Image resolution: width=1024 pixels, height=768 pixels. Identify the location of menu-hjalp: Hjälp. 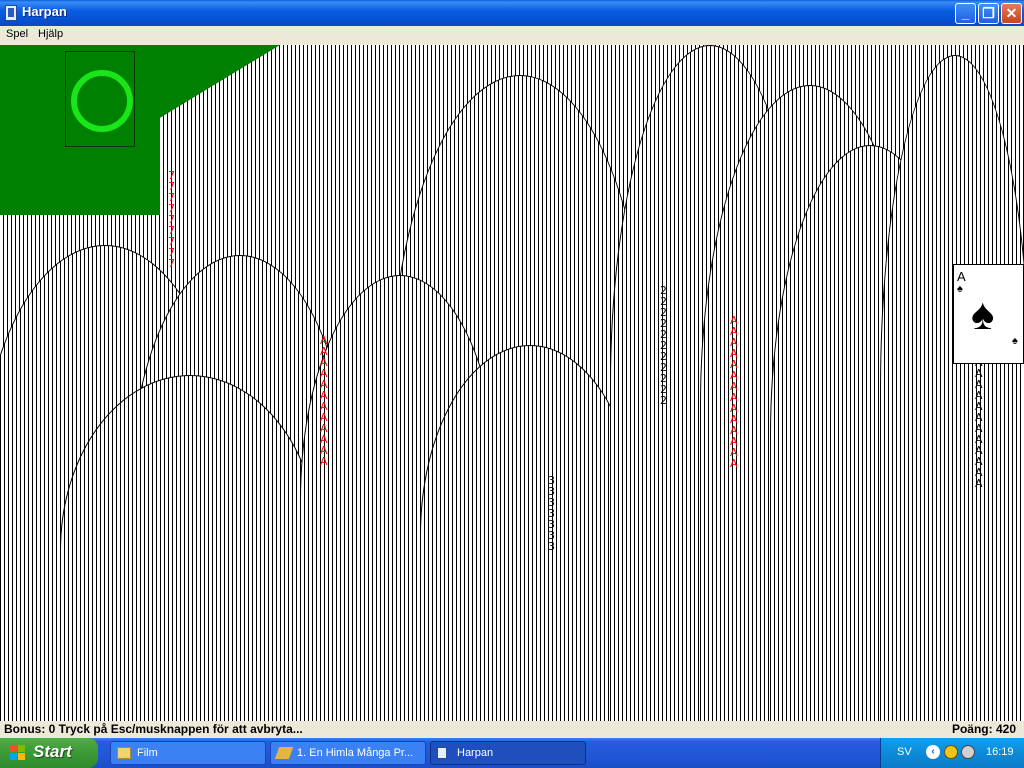
(50, 34).